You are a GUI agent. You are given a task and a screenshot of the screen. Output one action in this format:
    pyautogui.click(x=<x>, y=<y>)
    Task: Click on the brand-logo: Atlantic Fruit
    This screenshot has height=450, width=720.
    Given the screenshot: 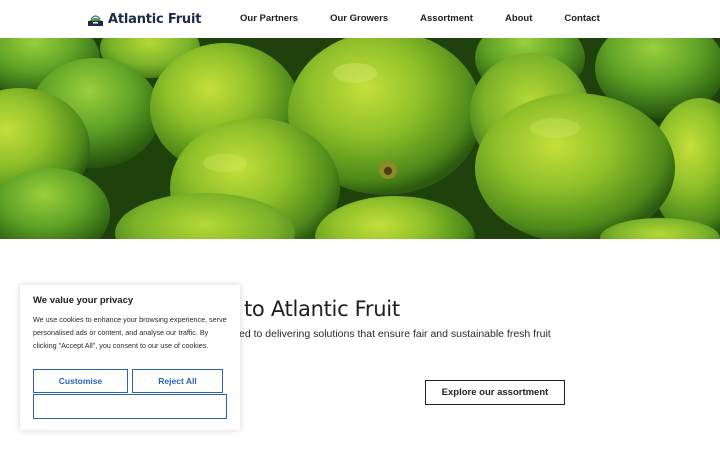 What is the action you would take?
    pyautogui.click(x=144, y=19)
    